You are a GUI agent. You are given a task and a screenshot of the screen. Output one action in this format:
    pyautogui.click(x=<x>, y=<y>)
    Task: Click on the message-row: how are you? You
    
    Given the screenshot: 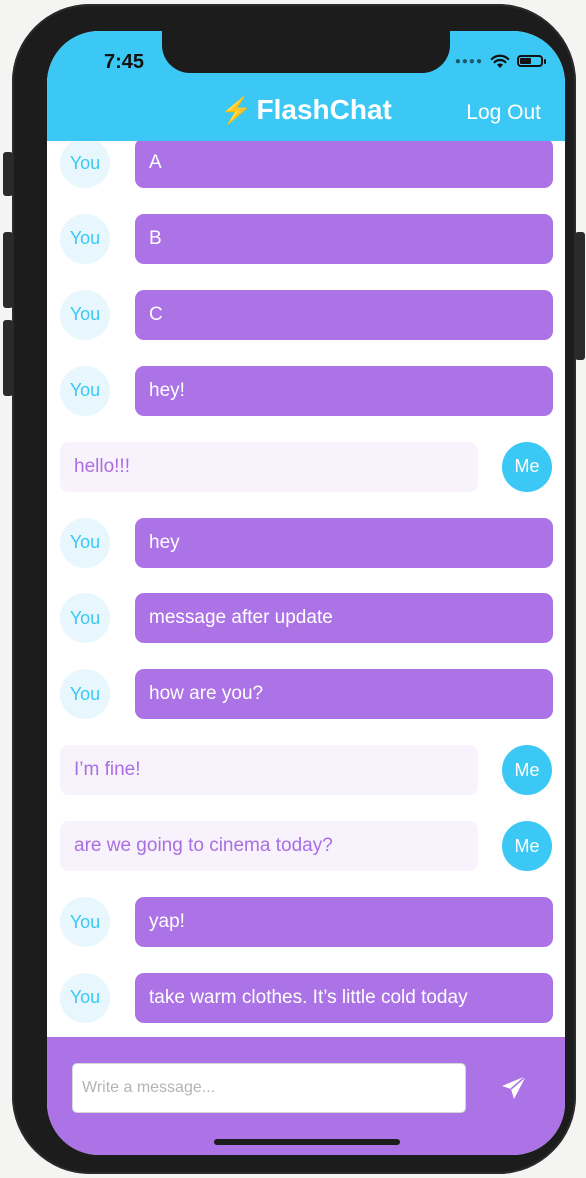 What is the action you would take?
    pyautogui.click(x=306, y=694)
    